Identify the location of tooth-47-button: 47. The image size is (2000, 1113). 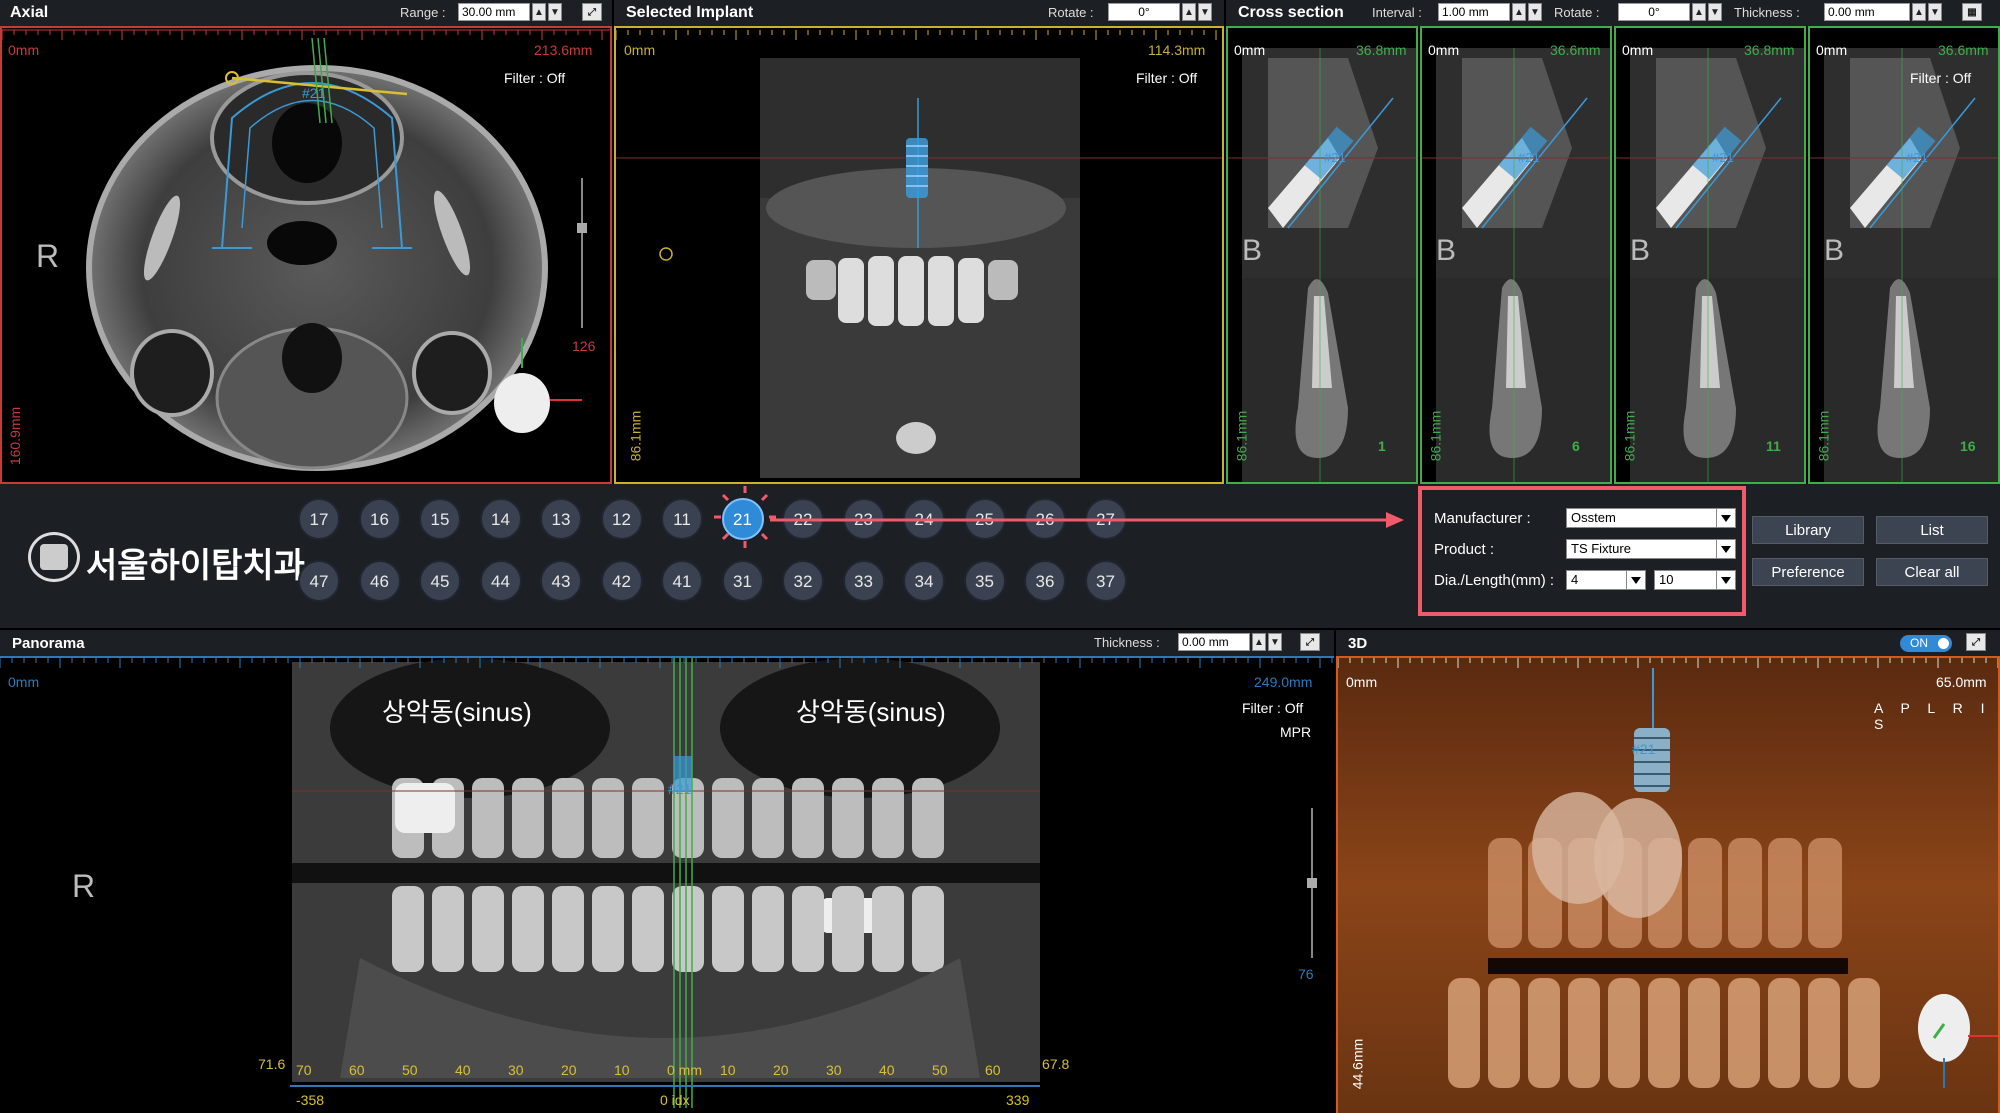
(319, 581).